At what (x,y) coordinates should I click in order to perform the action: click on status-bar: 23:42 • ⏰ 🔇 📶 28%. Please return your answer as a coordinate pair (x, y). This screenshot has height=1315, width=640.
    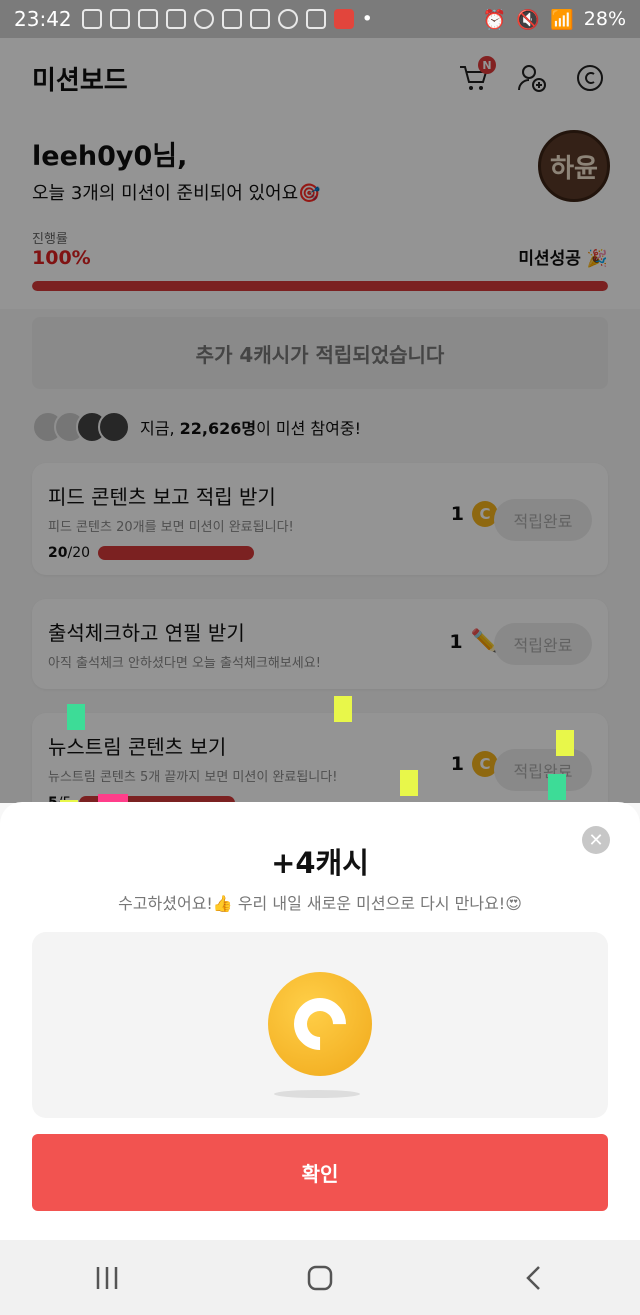
    Looking at the image, I should click on (320, 19).